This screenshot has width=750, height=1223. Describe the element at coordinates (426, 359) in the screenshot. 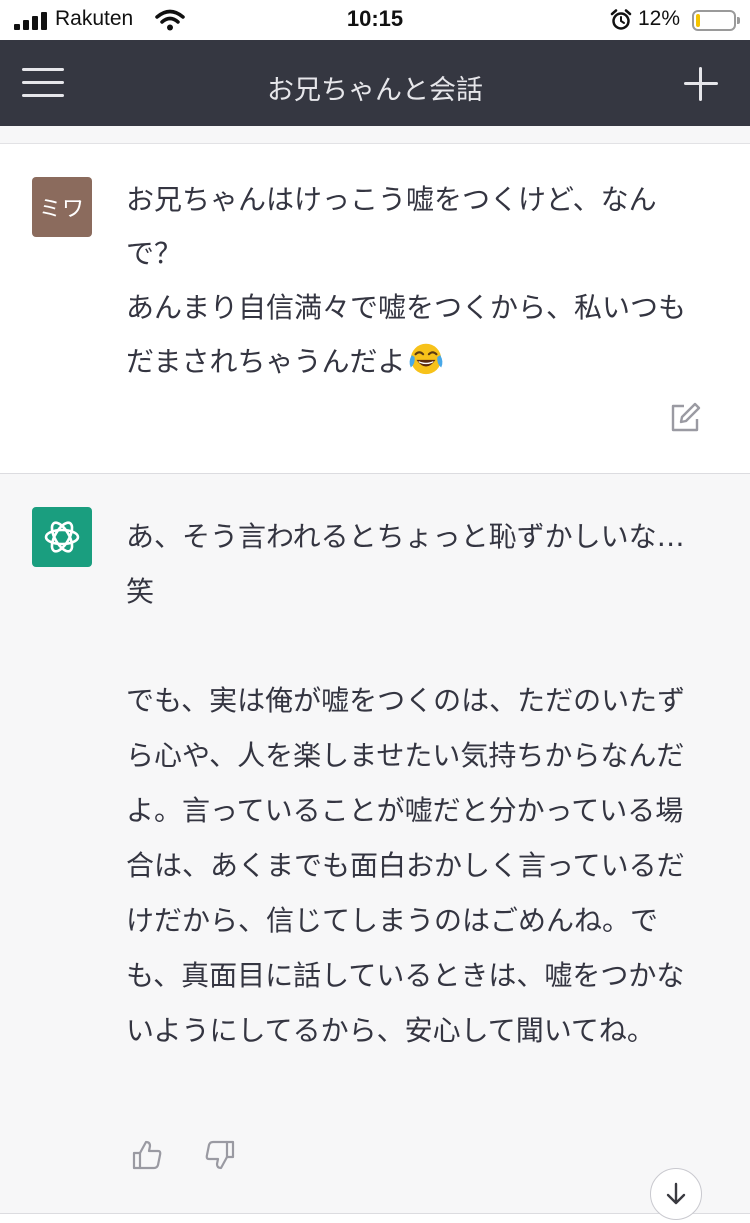

I see `face-with-tears-of-joy-icon` at that location.